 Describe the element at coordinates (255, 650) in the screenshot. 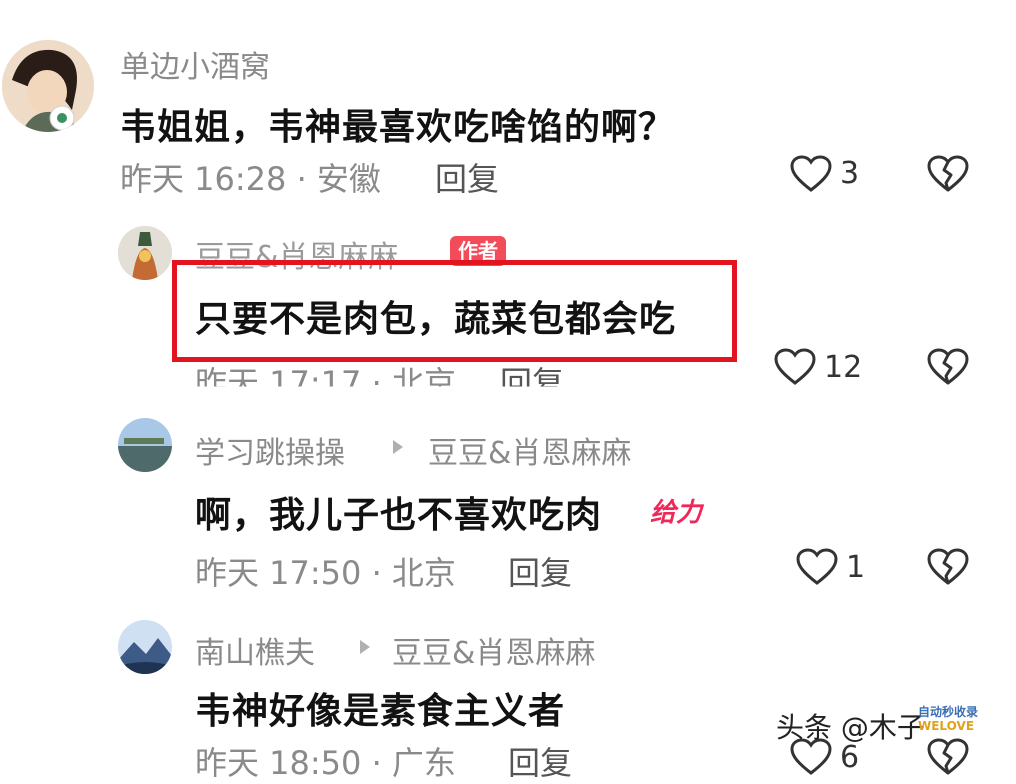

I see `comment-username: 南山樵夫` at that location.